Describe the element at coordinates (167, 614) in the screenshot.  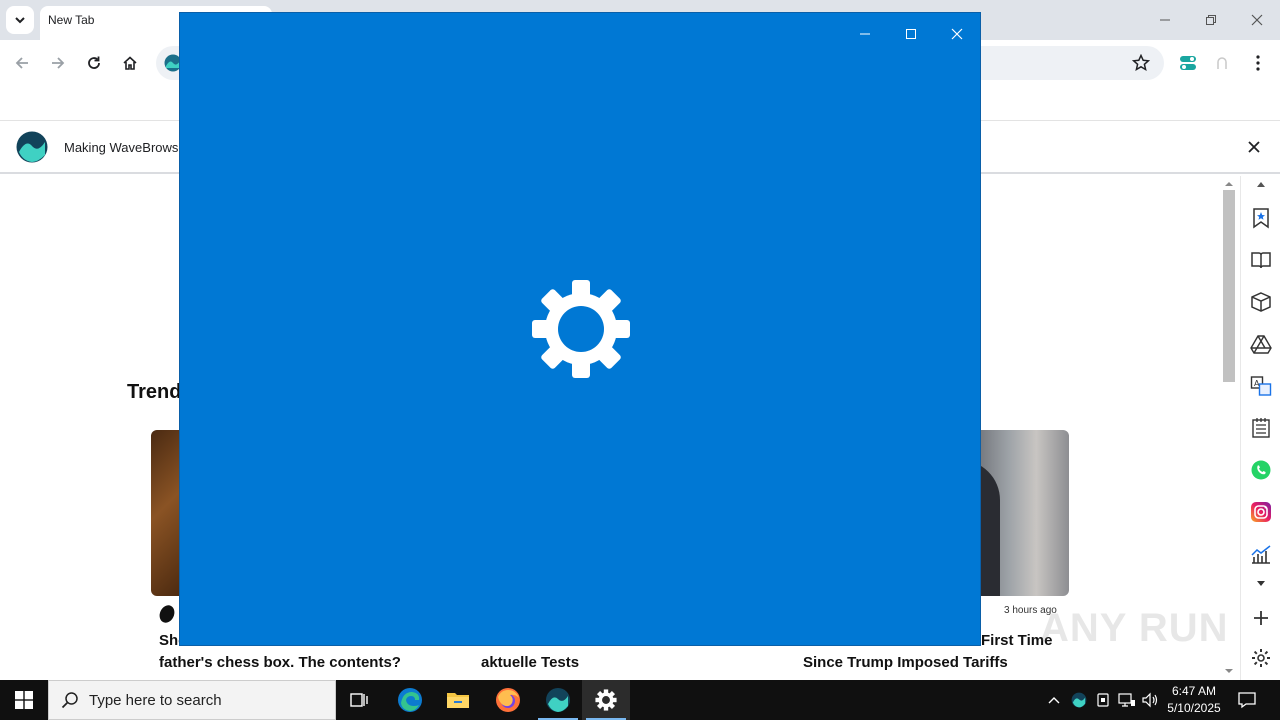
I see `news-source-logo` at that location.